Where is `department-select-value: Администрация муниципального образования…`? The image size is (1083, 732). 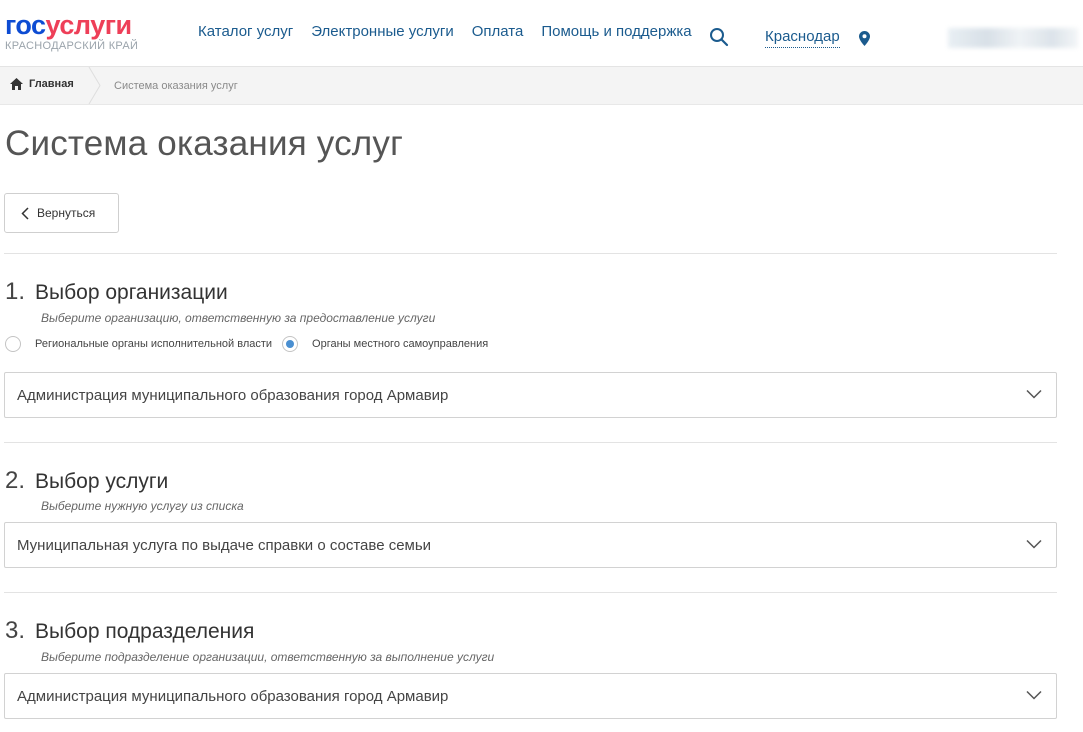
department-select-value: Администрация муниципального образования… is located at coordinates (233, 696).